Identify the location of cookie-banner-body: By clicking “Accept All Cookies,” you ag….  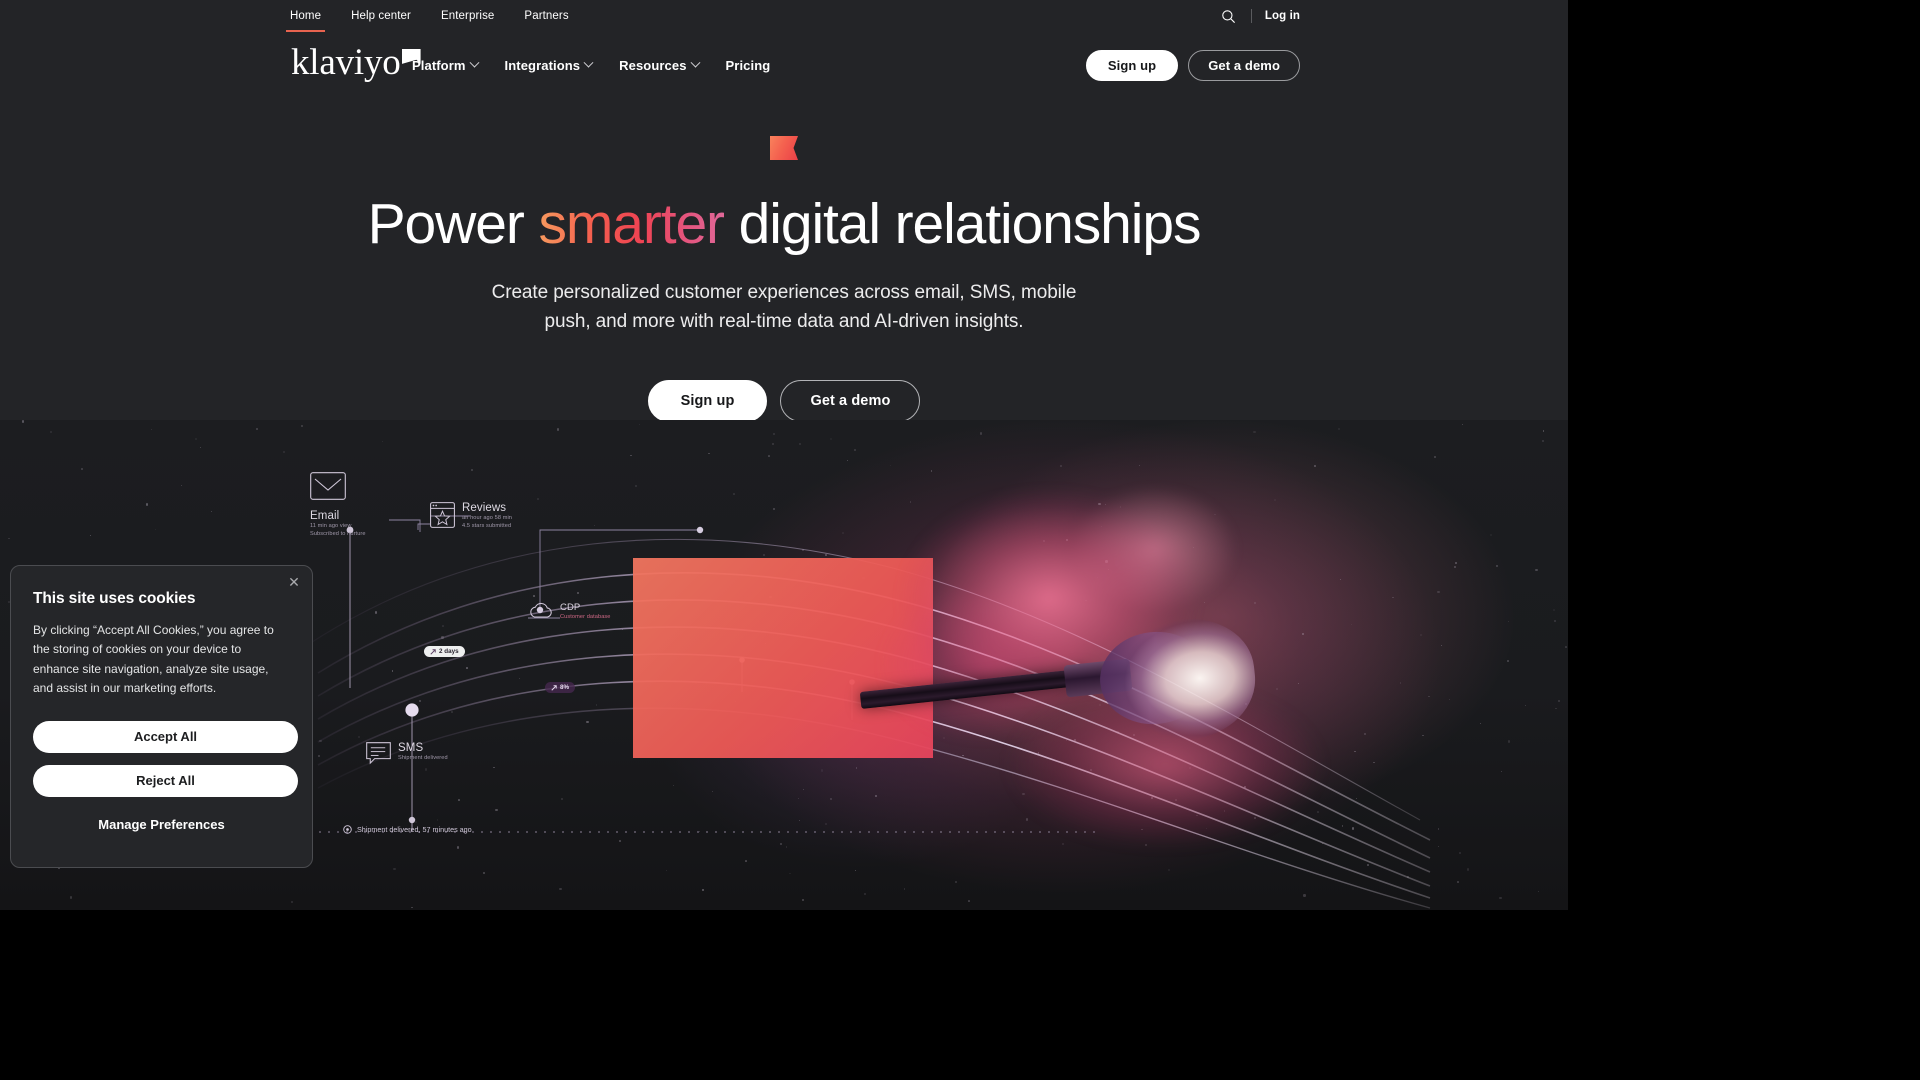
(153, 659).